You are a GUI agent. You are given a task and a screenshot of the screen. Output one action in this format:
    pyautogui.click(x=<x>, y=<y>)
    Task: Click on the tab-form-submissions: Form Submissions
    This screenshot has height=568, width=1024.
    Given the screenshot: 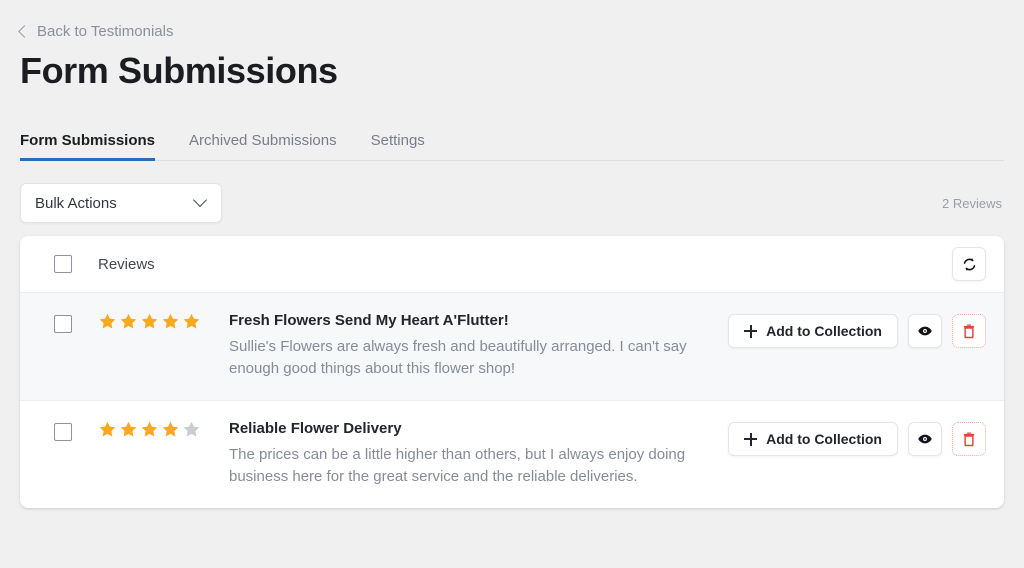 What is the action you would take?
    pyautogui.click(x=88, y=146)
    